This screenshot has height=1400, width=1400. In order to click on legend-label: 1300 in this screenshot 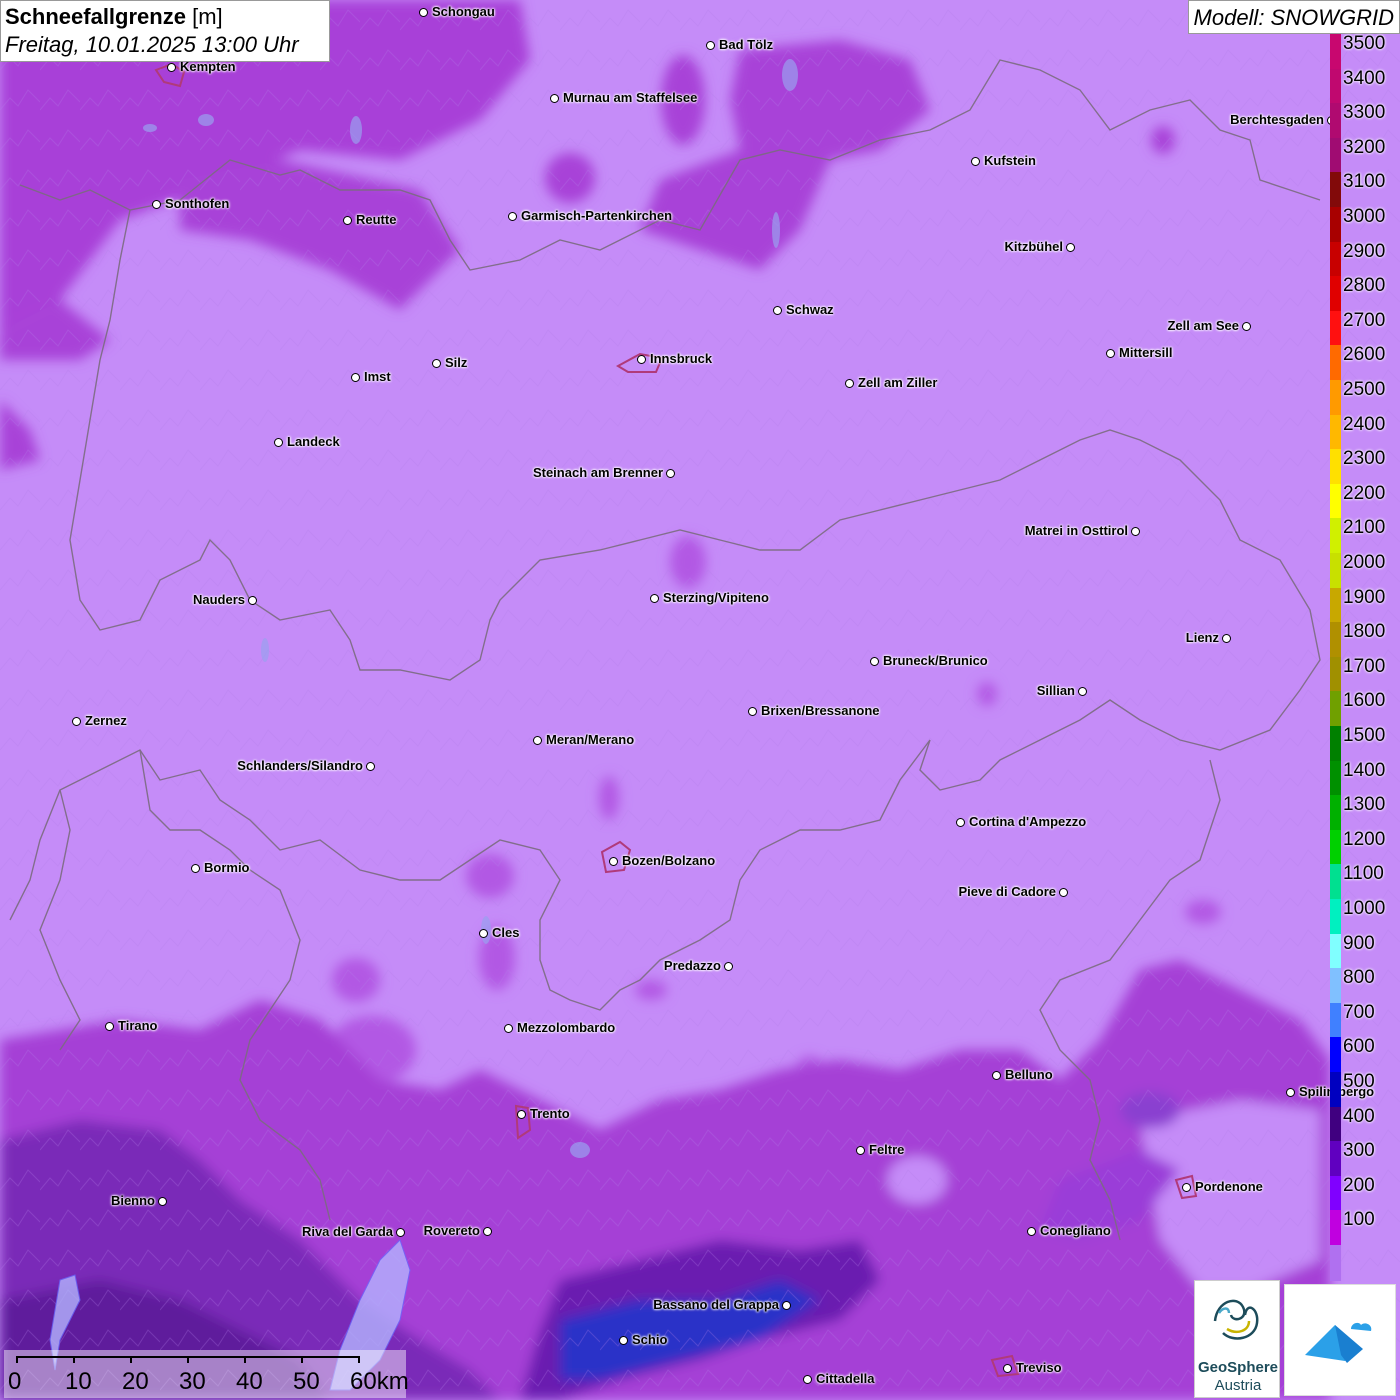, I will do `click(1364, 805)`.